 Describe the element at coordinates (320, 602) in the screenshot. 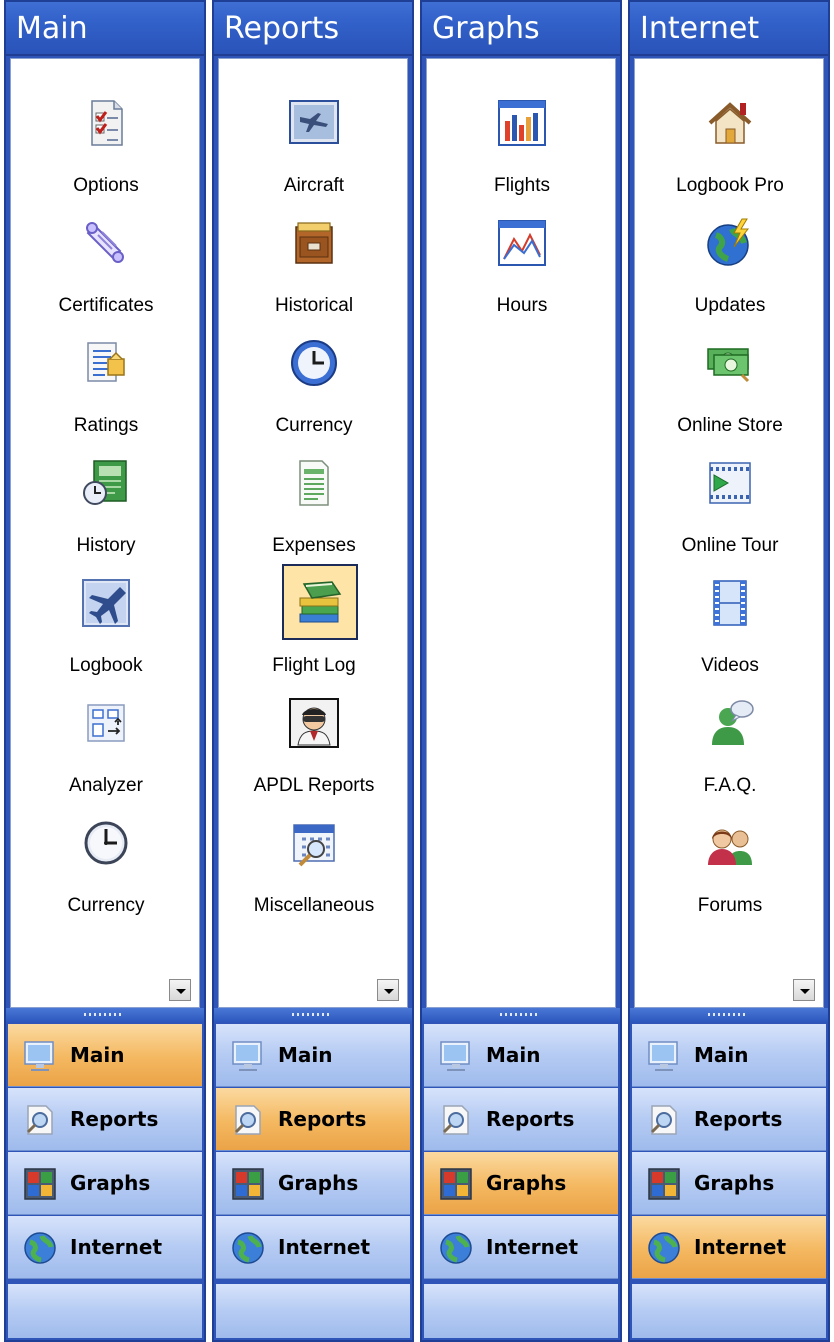

I see `books-icon` at that location.